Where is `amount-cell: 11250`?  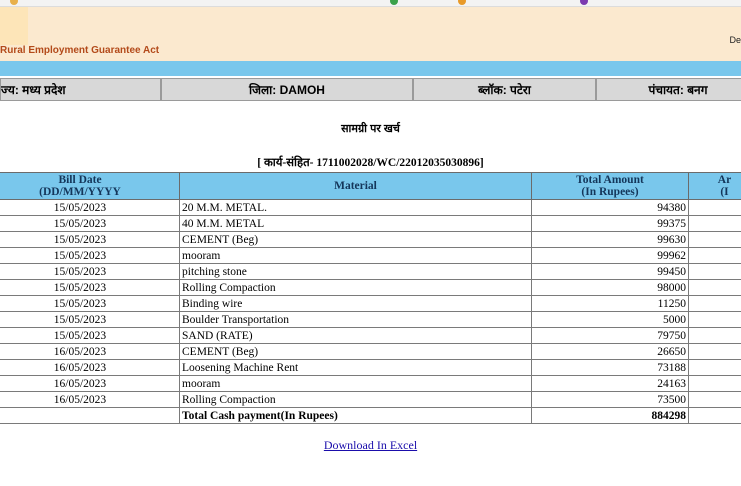
amount-cell: 11250 is located at coordinates (610, 303).